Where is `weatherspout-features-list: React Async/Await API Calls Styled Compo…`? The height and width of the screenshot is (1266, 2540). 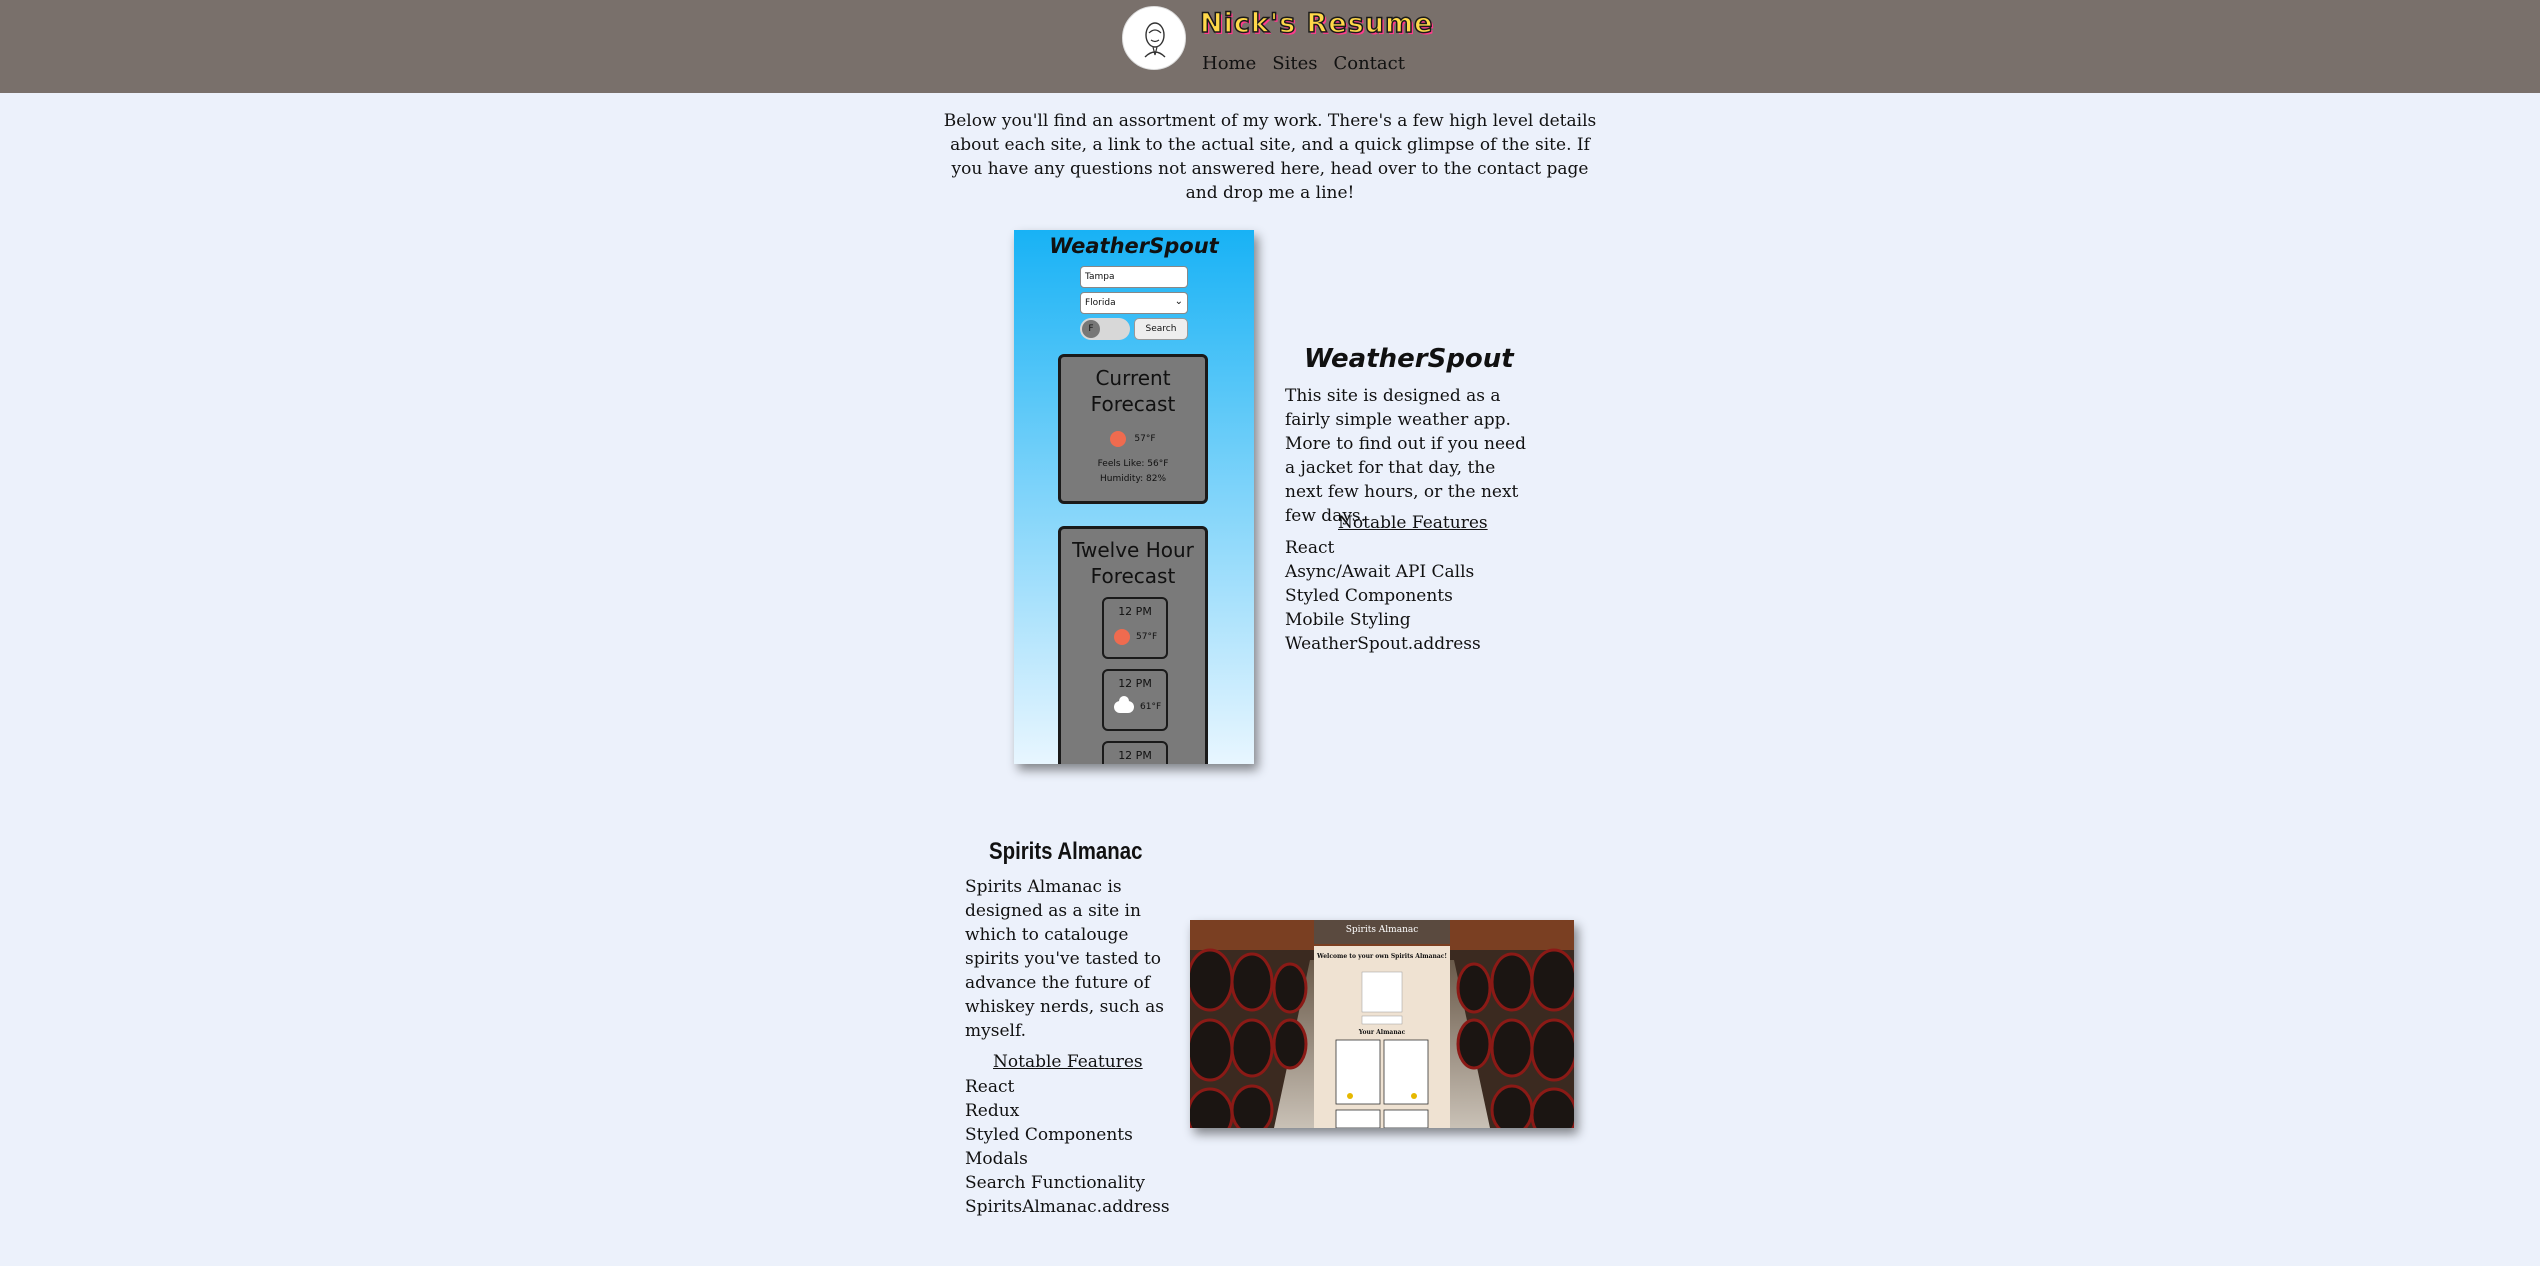 weatherspout-features-list: React Async/Await API Calls Styled Compo… is located at coordinates (1383, 596).